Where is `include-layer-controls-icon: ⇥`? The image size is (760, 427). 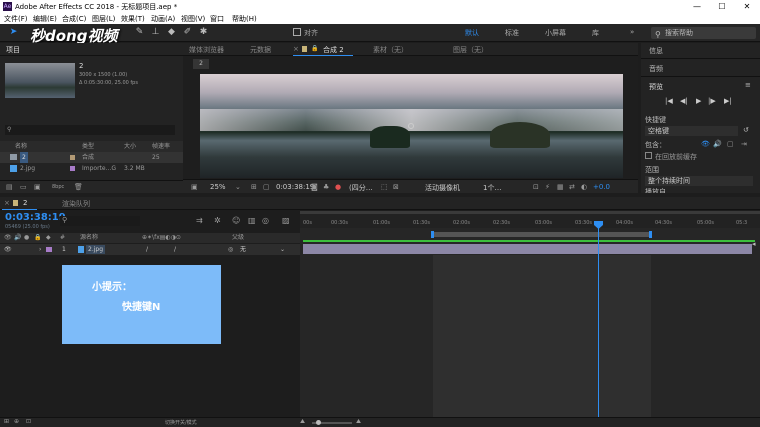 include-layer-controls-icon: ⇥ is located at coordinates (744, 144).